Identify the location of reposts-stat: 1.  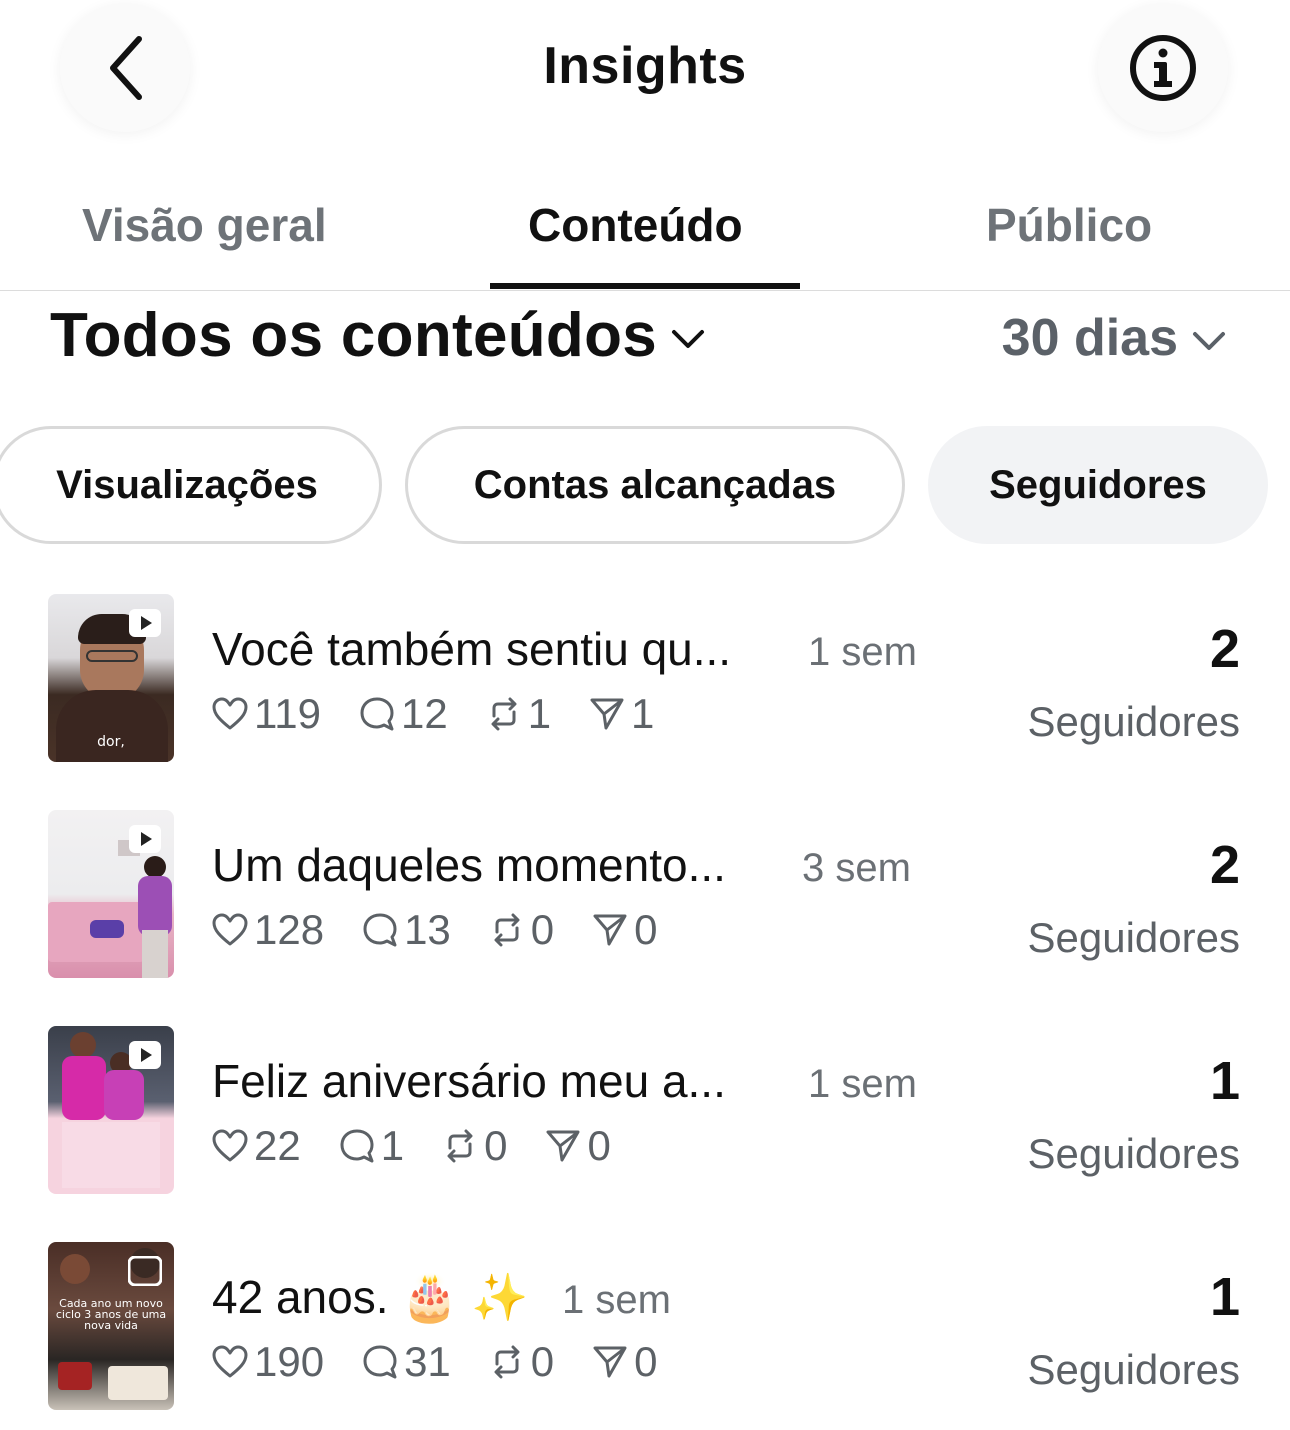
(518, 714).